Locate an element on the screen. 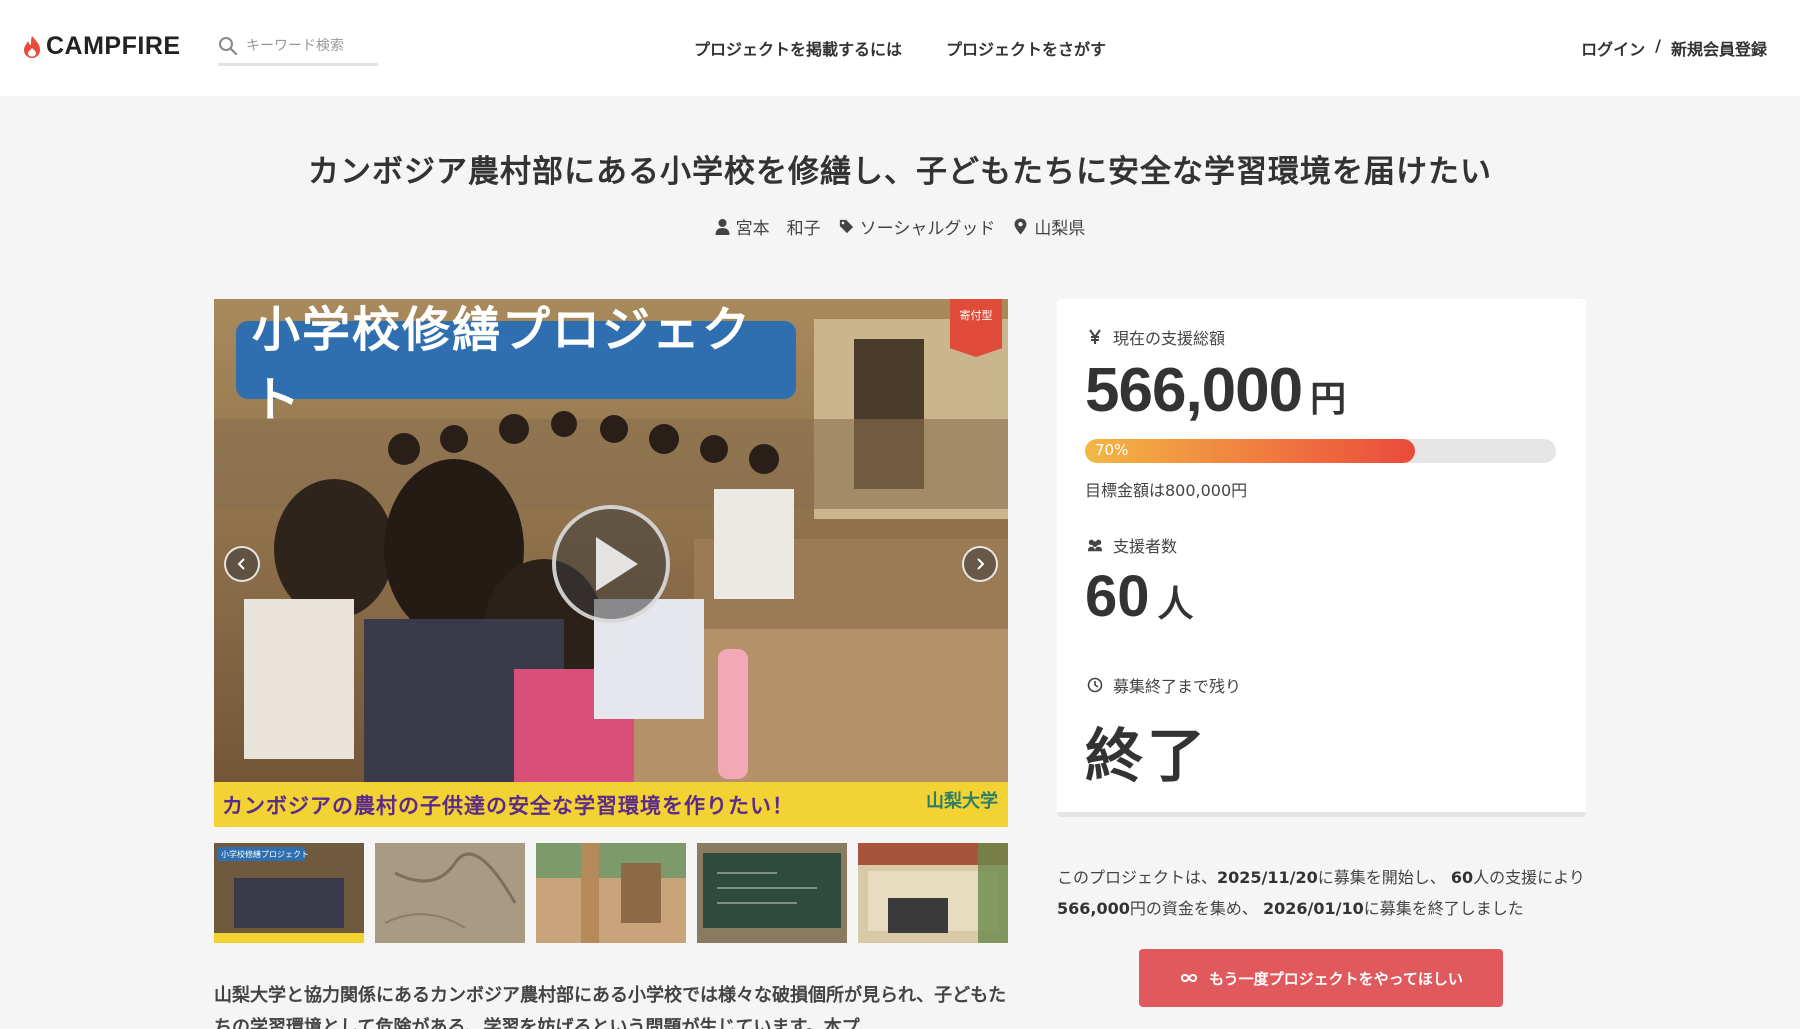 Image resolution: width=1800 pixels, height=1029 pixels. category-meta: ソーシャルグッド is located at coordinates (917, 226).